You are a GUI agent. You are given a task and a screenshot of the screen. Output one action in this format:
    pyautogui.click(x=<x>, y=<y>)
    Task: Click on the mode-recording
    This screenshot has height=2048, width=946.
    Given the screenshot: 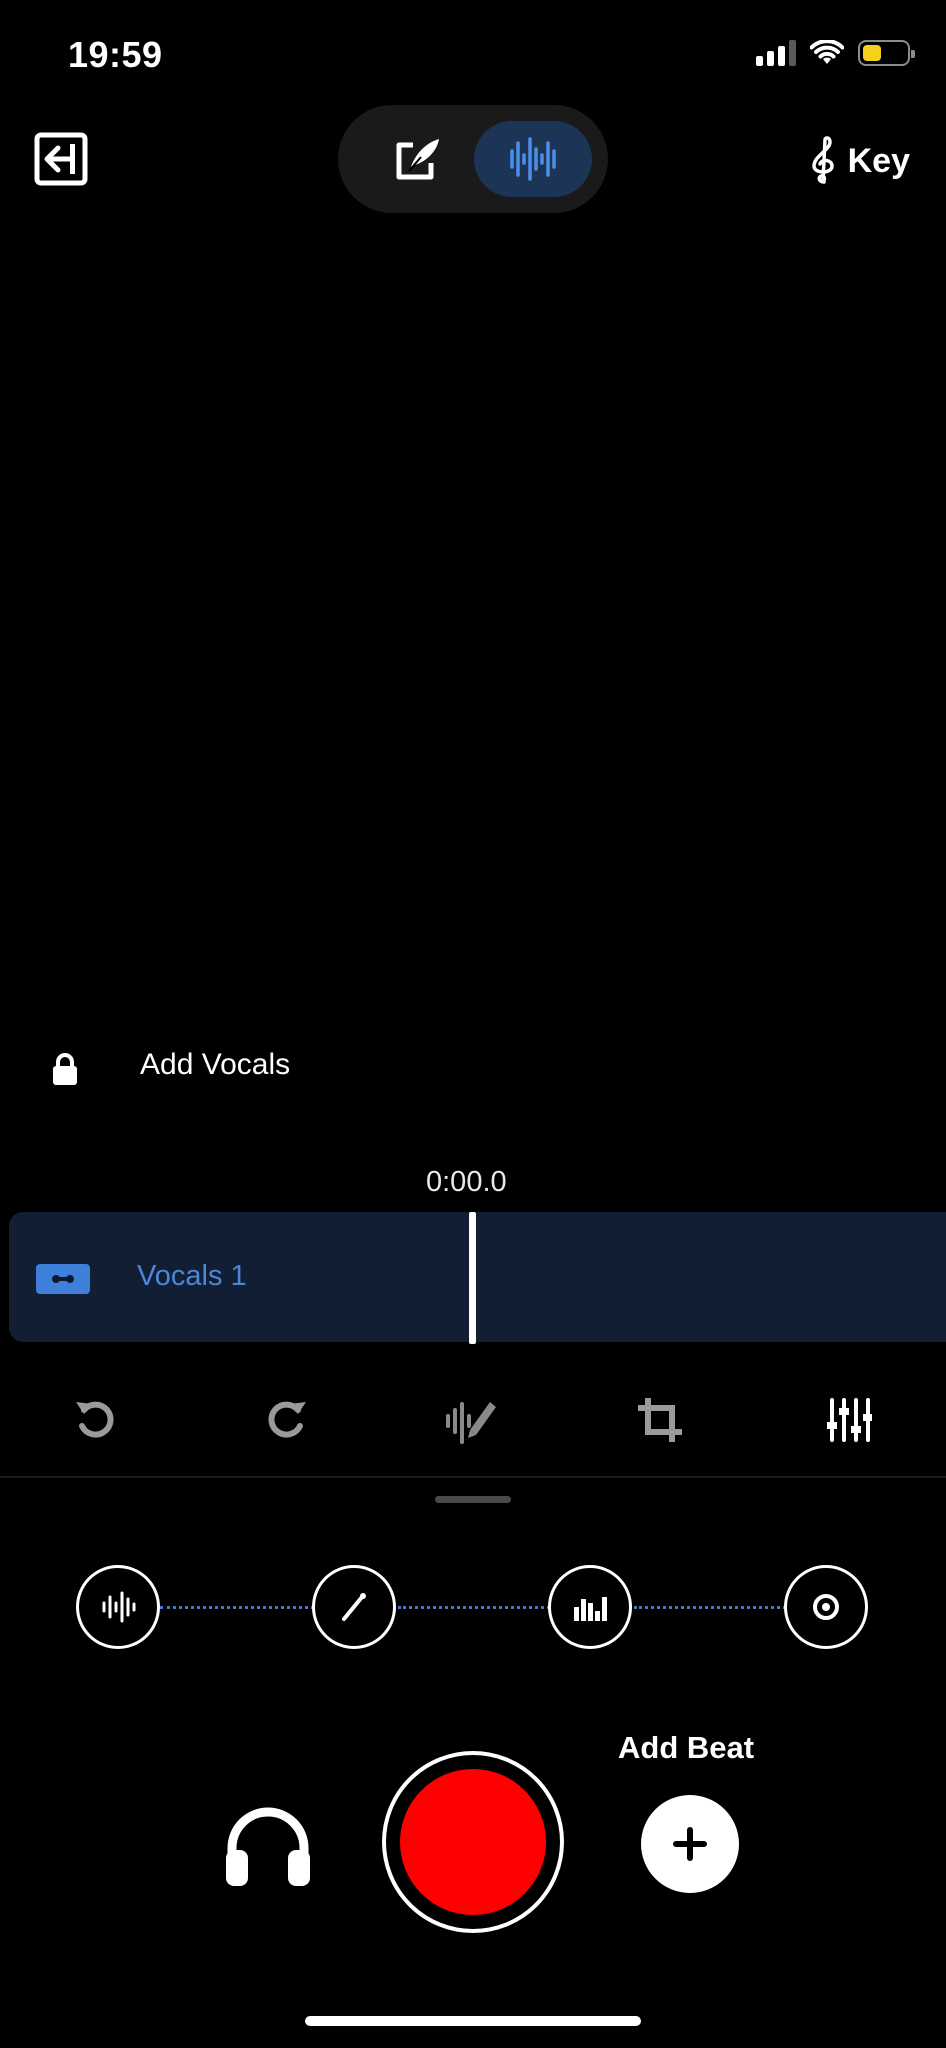 What is the action you would take?
    pyautogui.click(x=533, y=159)
    